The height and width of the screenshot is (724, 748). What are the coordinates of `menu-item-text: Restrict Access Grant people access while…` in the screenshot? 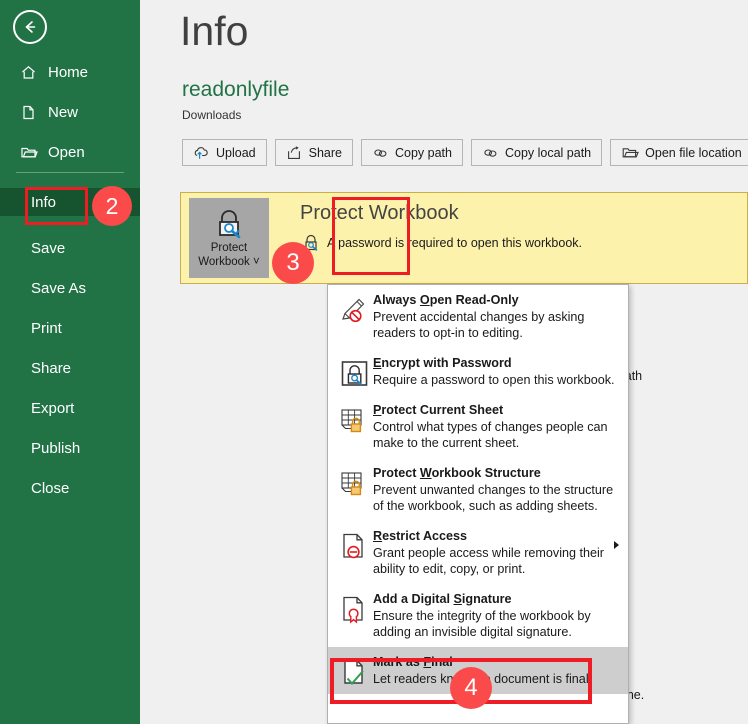 It's located at (497, 552).